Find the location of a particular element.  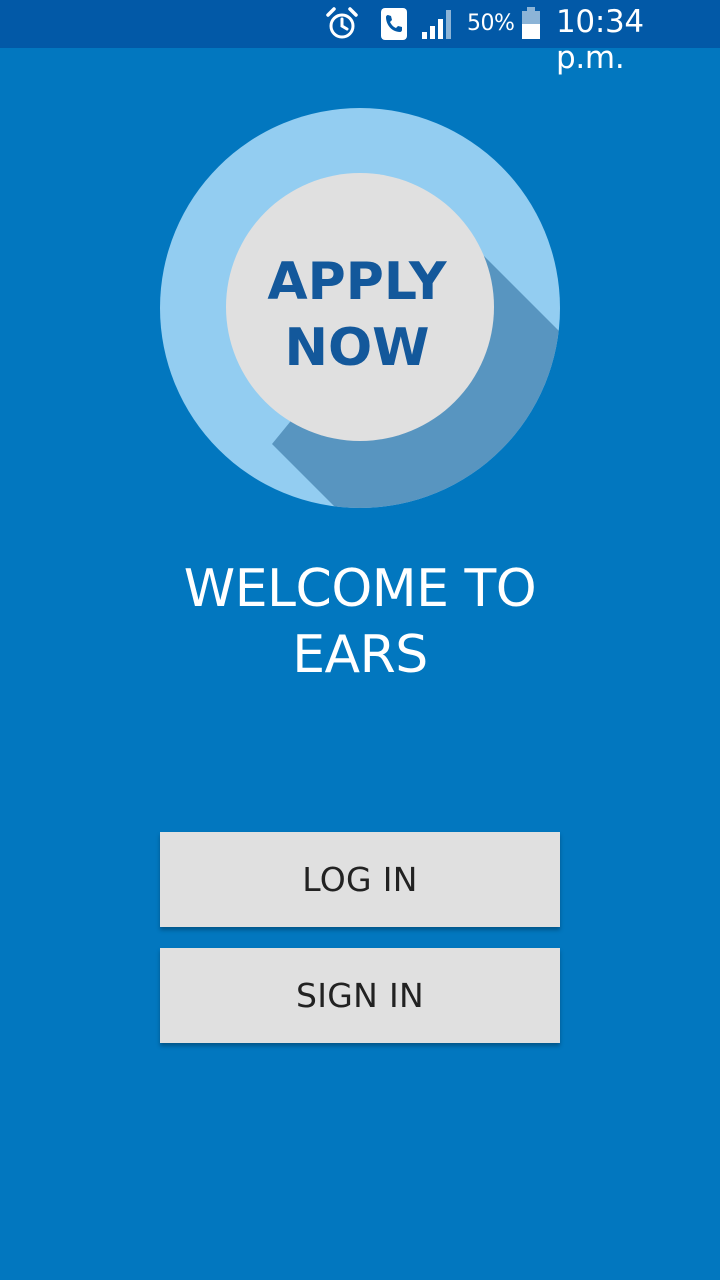

logo-text-now: NOW is located at coordinates (356, 348).